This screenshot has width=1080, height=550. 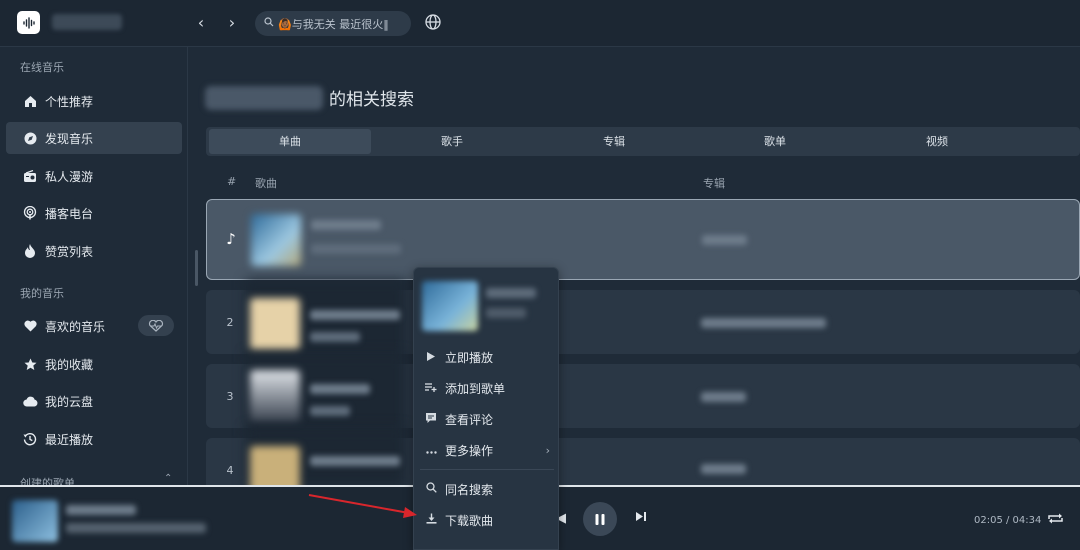 I want to click on collapse-chevron-icon: ⌃, so click(x=168, y=478).